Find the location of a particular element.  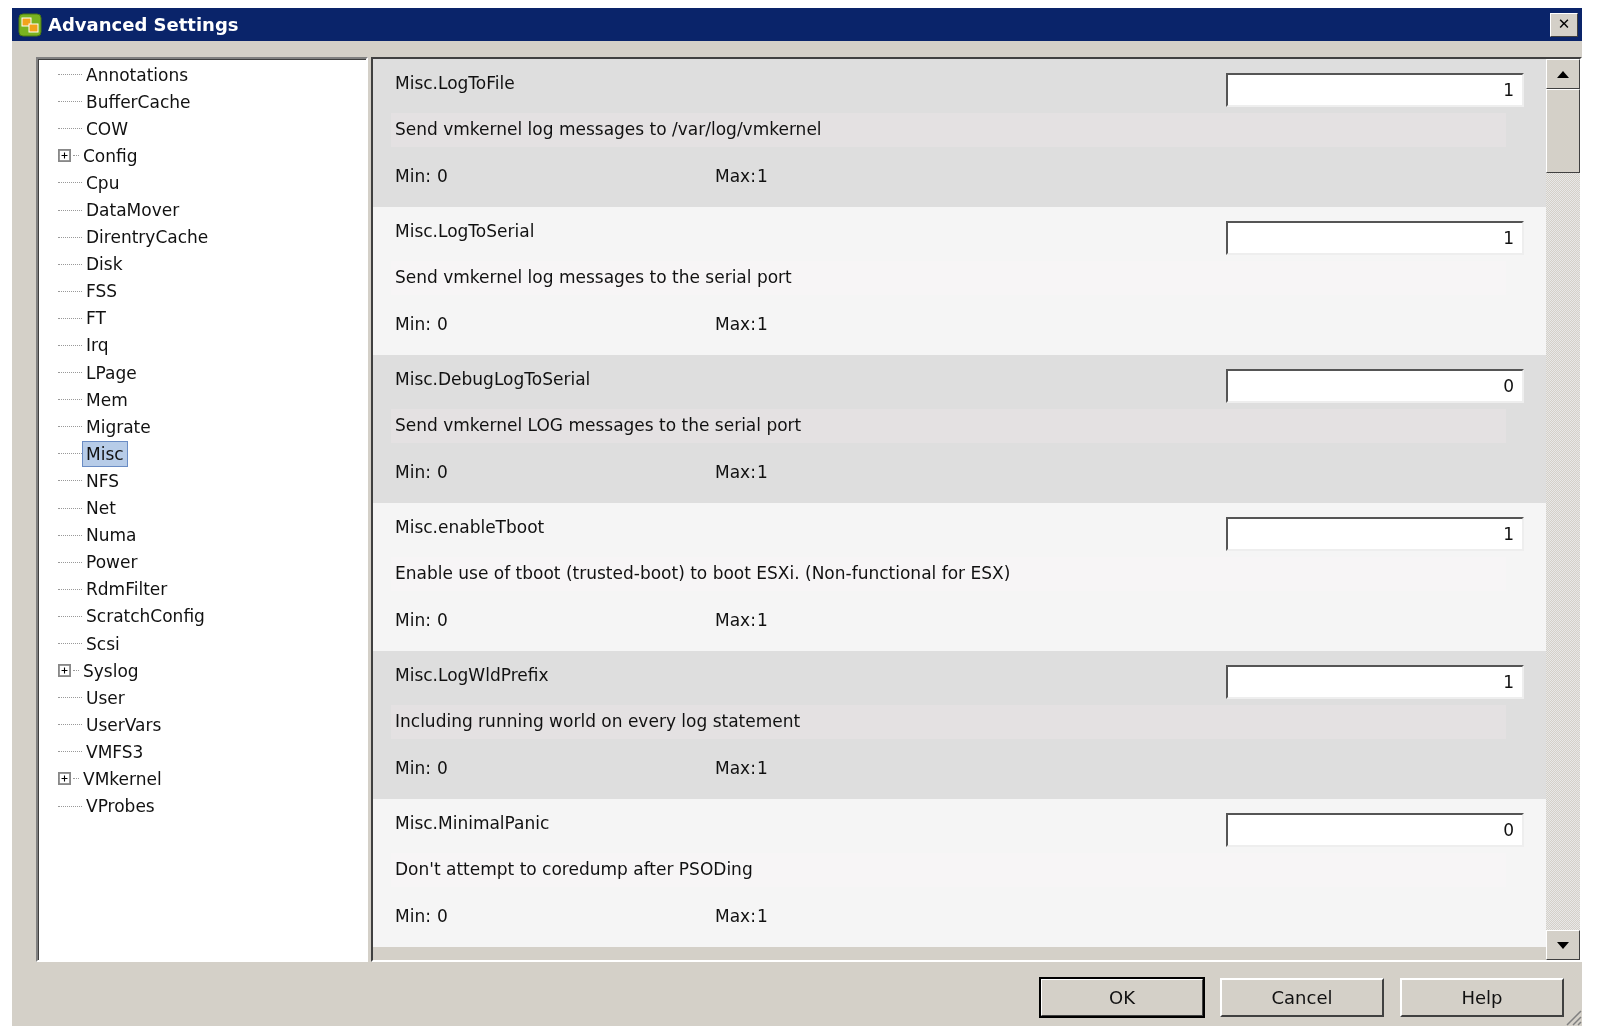

tree-item: COW is located at coordinates (107, 128).